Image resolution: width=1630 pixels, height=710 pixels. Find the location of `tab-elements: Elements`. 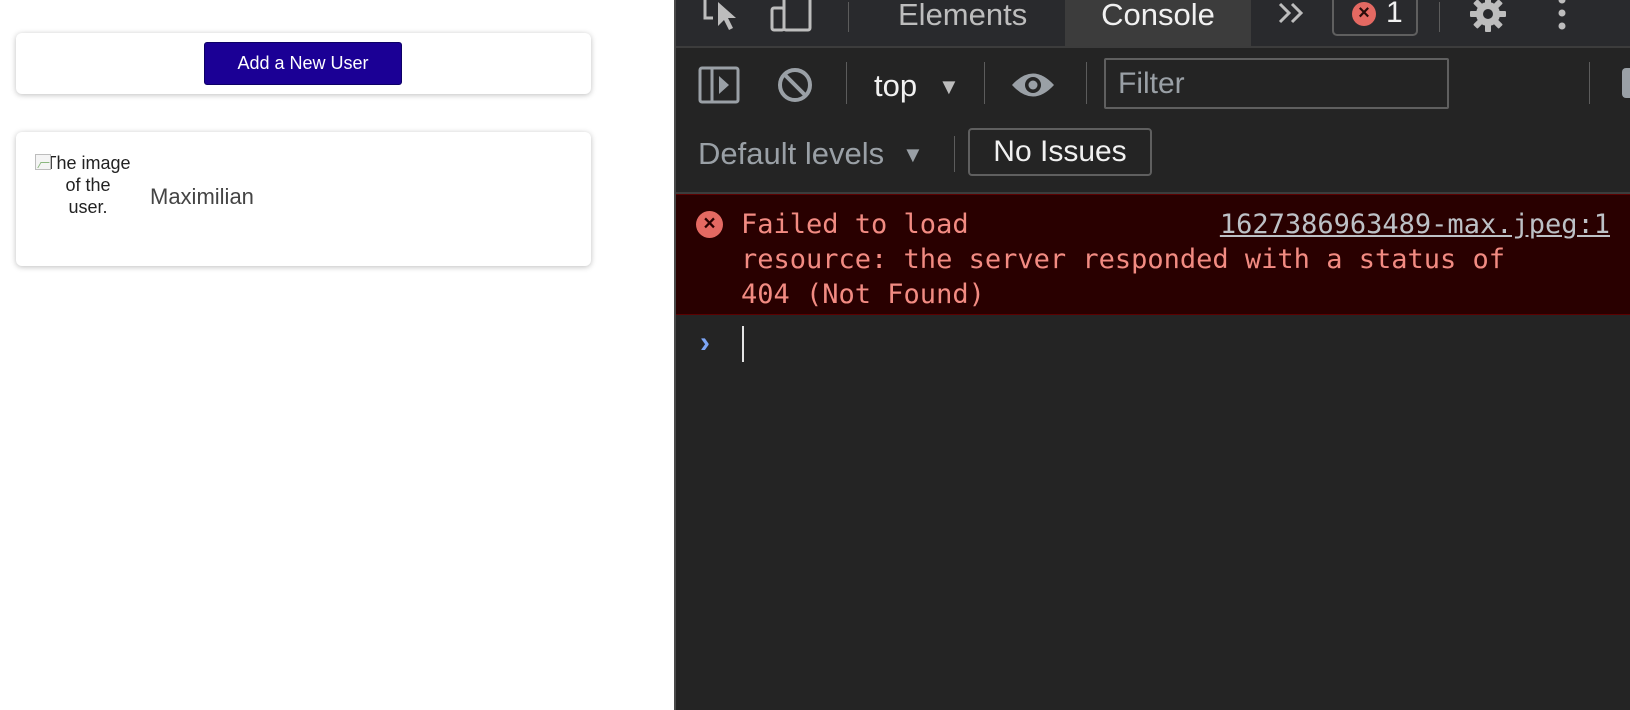

tab-elements: Elements is located at coordinates (962, 23).